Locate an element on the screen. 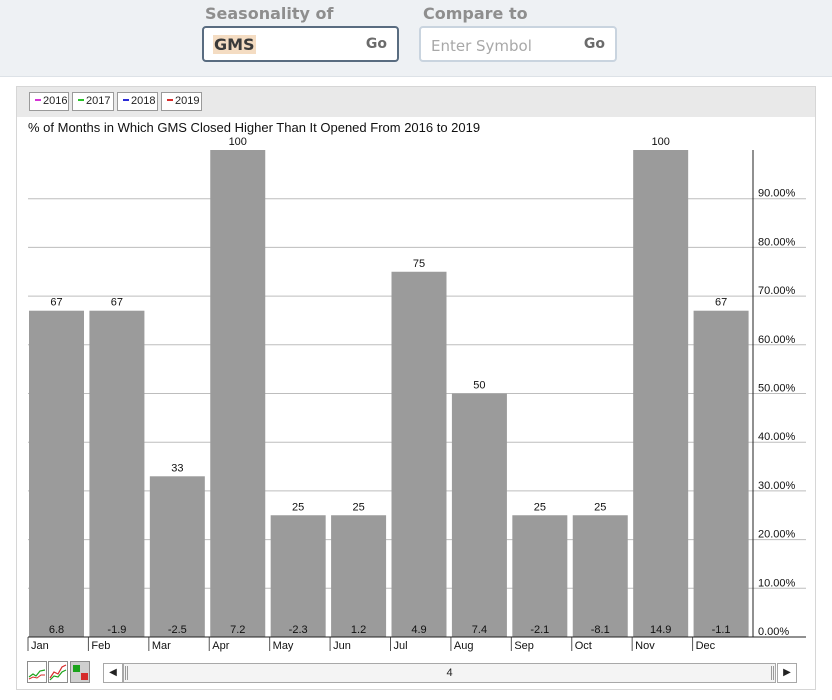 The width and height of the screenshot is (832, 700). bar-bottom-label: -2.3 is located at coordinates (298, 630).